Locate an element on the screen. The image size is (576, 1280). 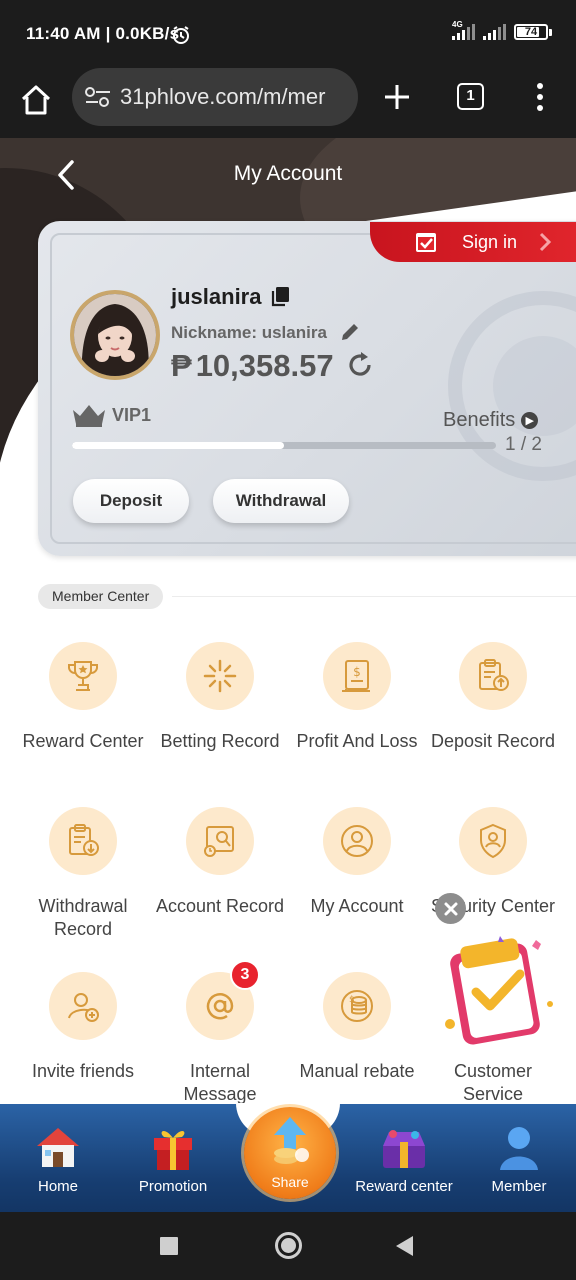
menu-deposit-record: Deposit Record is located at coordinates (493, 697).